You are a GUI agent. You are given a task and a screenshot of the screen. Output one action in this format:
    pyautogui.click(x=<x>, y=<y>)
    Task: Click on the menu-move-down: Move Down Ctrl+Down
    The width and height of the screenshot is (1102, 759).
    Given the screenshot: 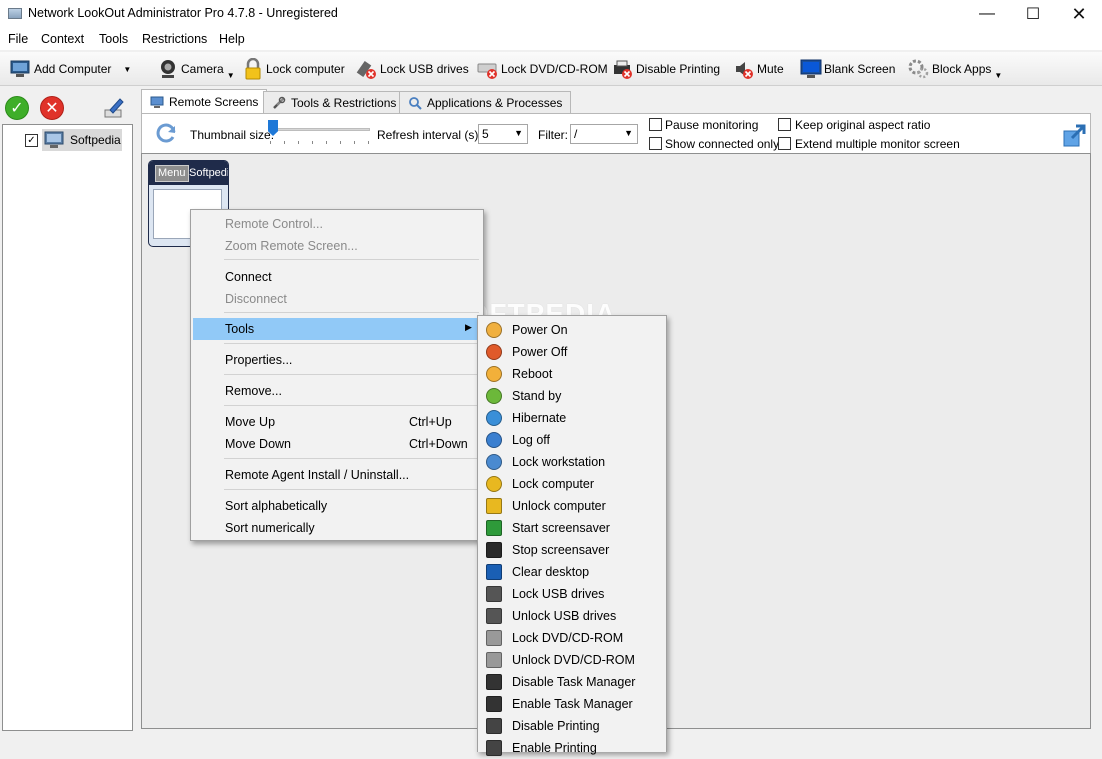 What is the action you would take?
    pyautogui.click(x=337, y=444)
    